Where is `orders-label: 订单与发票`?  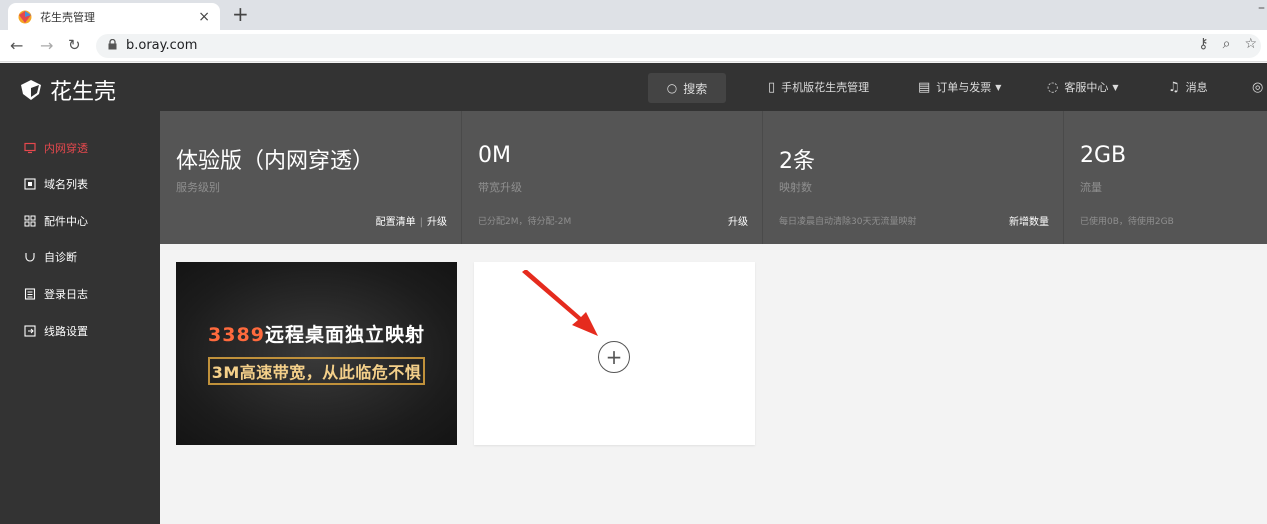 orders-label: 订单与发票 is located at coordinates (964, 87).